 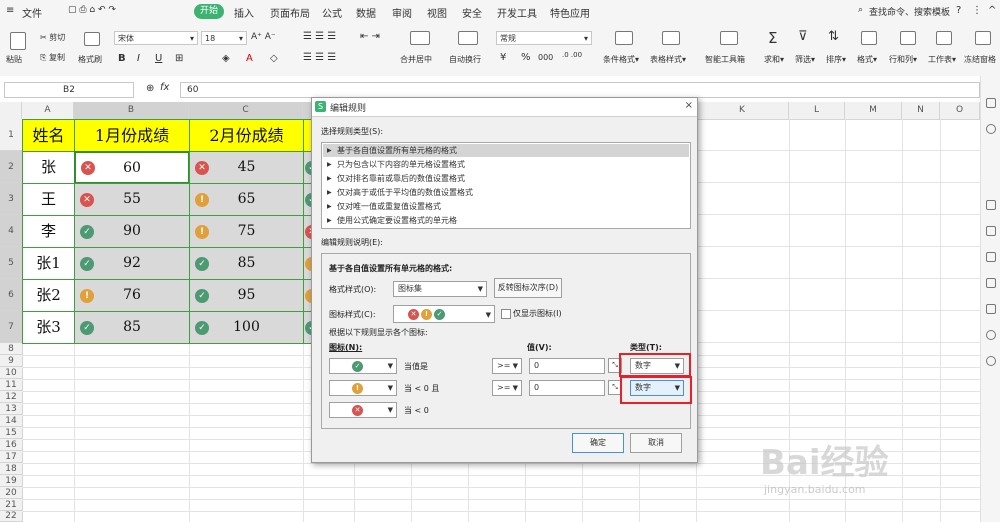 I want to click on select-all-corner, so click(x=11, y=110).